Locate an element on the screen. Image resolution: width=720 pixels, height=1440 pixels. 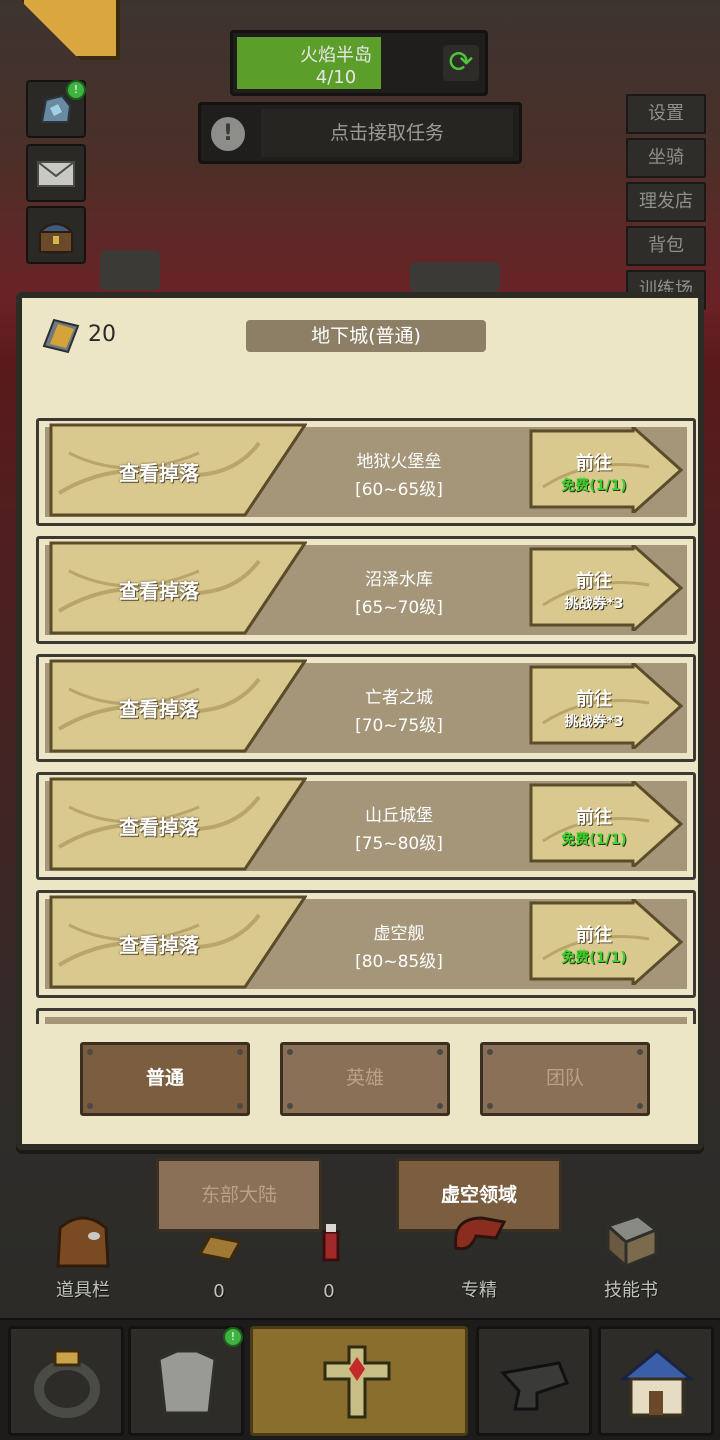
mail-button is located at coordinates (56, 173).